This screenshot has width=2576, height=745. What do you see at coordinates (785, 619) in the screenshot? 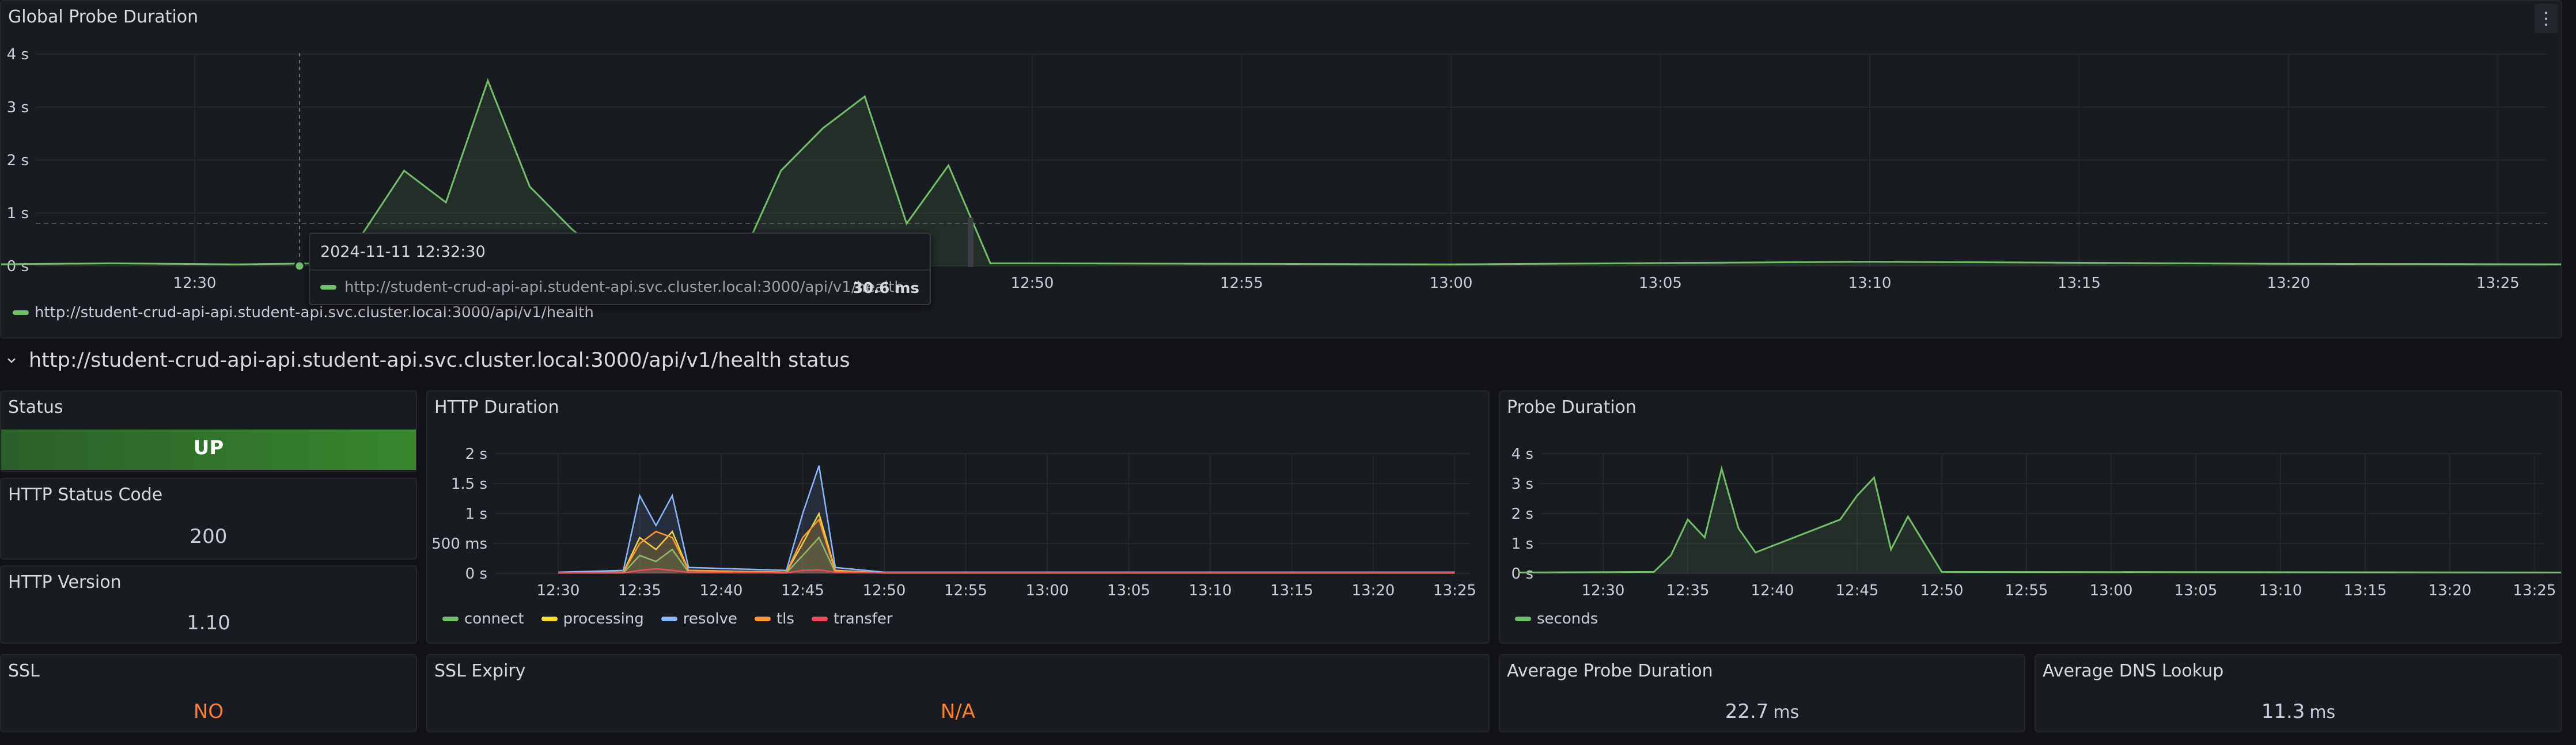
I see `legend-label: tls` at bounding box center [785, 619].